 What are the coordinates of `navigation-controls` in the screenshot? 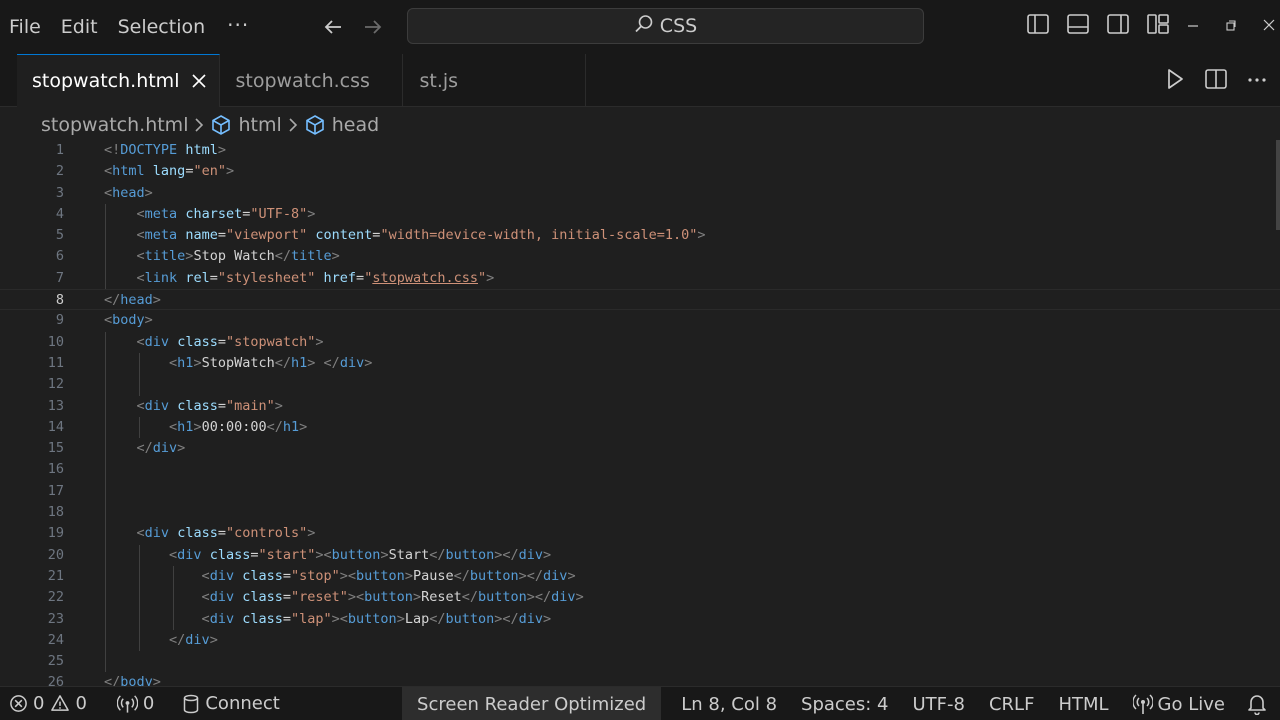 It's located at (353, 27).